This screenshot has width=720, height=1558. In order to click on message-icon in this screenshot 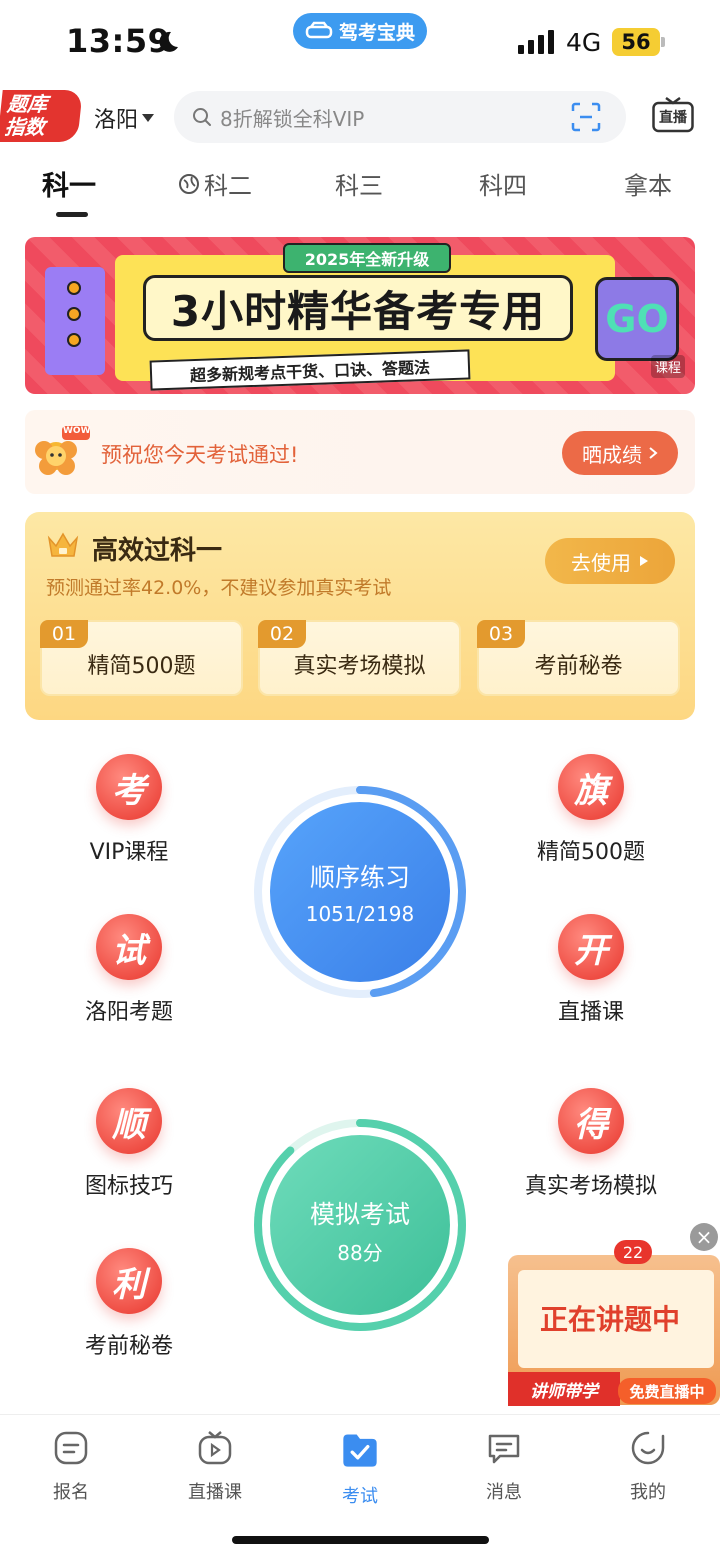, I will do `click(504, 1449)`.